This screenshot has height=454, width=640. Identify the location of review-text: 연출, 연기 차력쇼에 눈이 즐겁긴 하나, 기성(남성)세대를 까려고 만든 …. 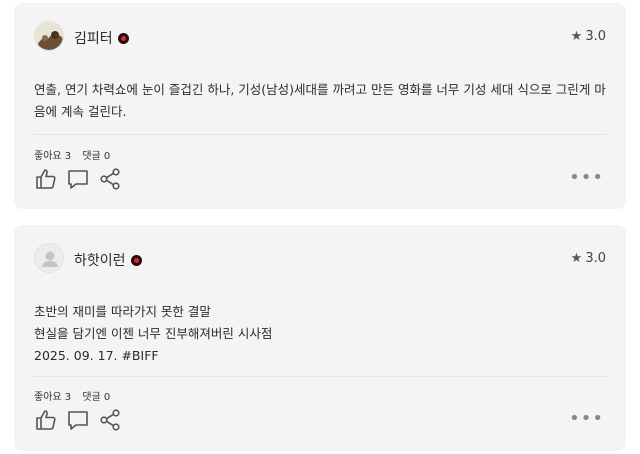
(320, 101).